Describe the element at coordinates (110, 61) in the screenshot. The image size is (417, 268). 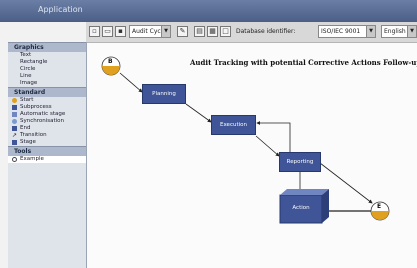
I see `start-node-label: B` at that location.